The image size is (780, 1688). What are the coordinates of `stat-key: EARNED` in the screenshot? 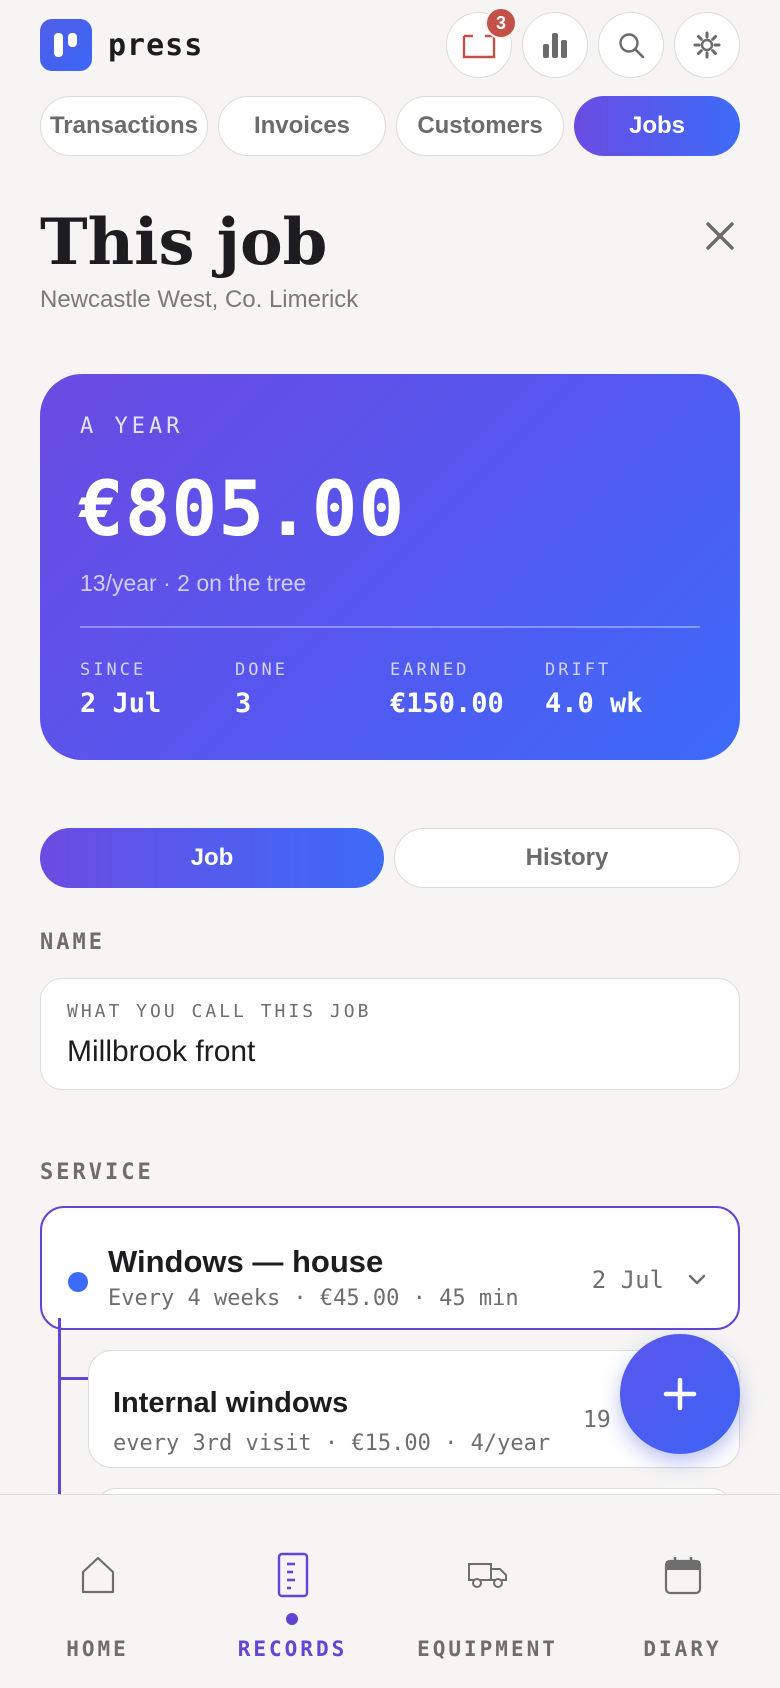 It's located at (430, 670).